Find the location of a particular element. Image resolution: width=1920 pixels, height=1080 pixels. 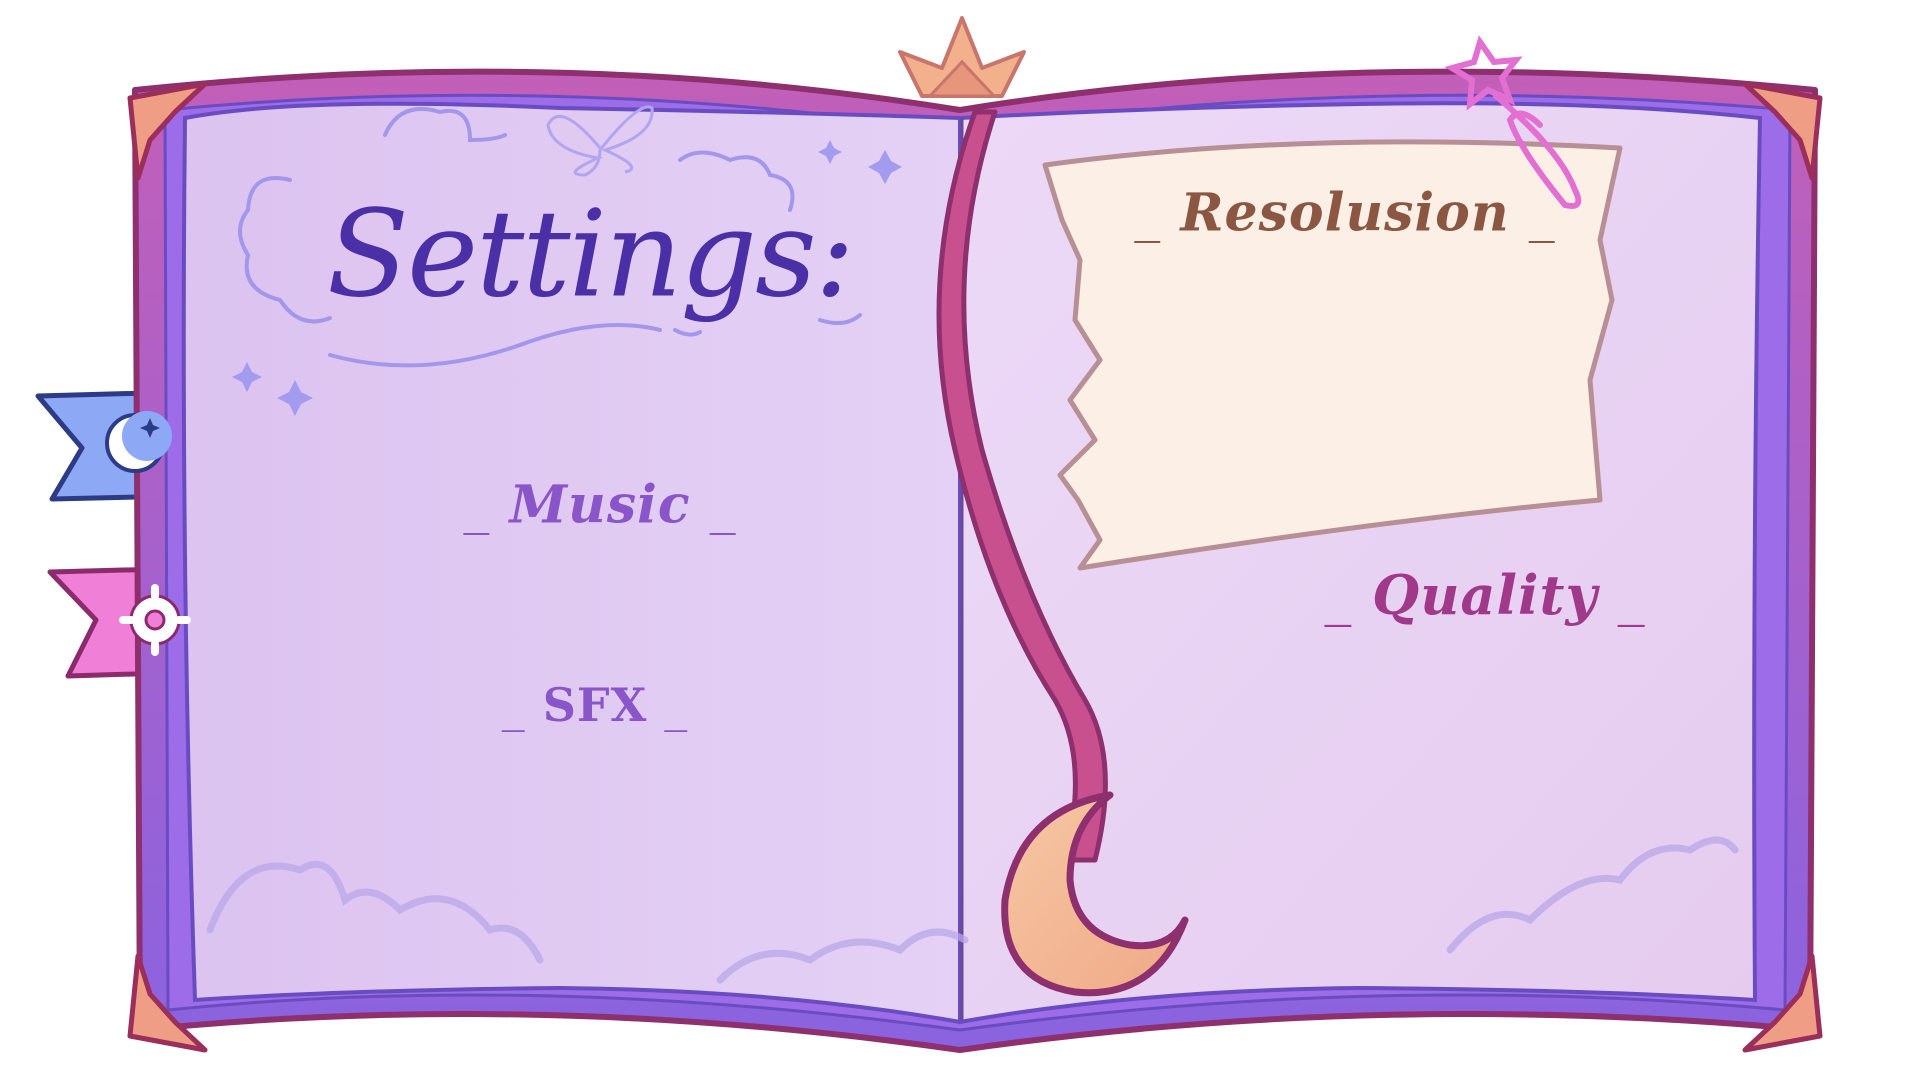

resolution-option: _ Resolusion _ is located at coordinates (1345, 213).